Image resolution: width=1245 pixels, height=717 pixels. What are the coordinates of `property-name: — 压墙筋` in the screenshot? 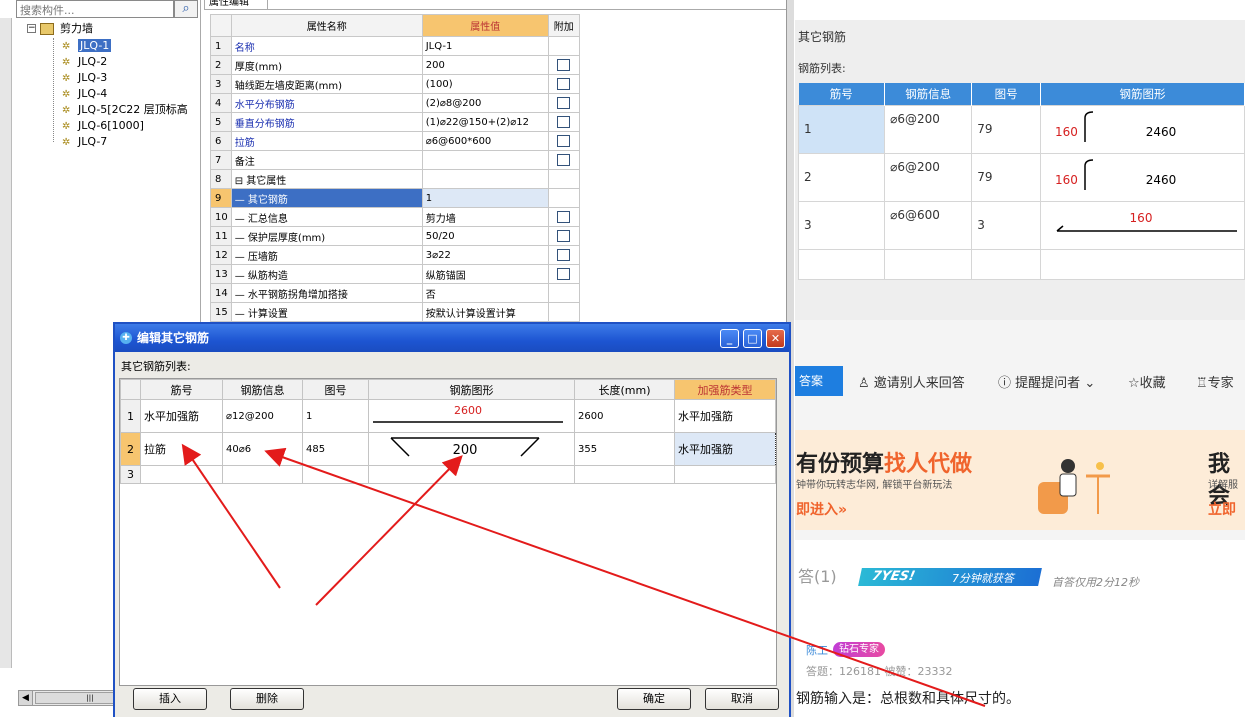 It's located at (326, 255).